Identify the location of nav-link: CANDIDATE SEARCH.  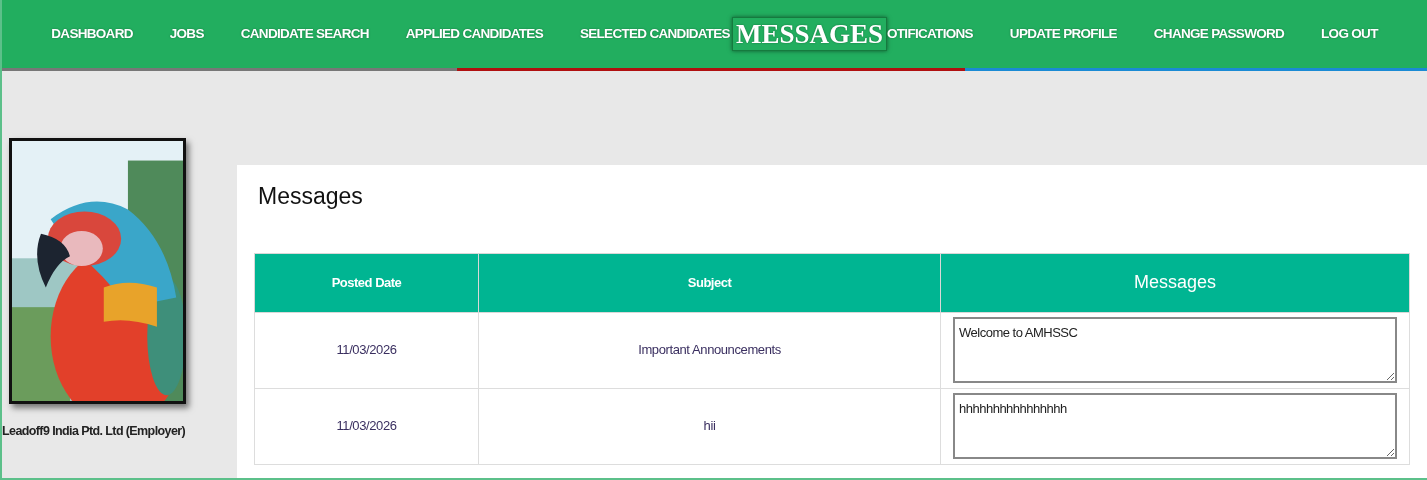
(304, 34).